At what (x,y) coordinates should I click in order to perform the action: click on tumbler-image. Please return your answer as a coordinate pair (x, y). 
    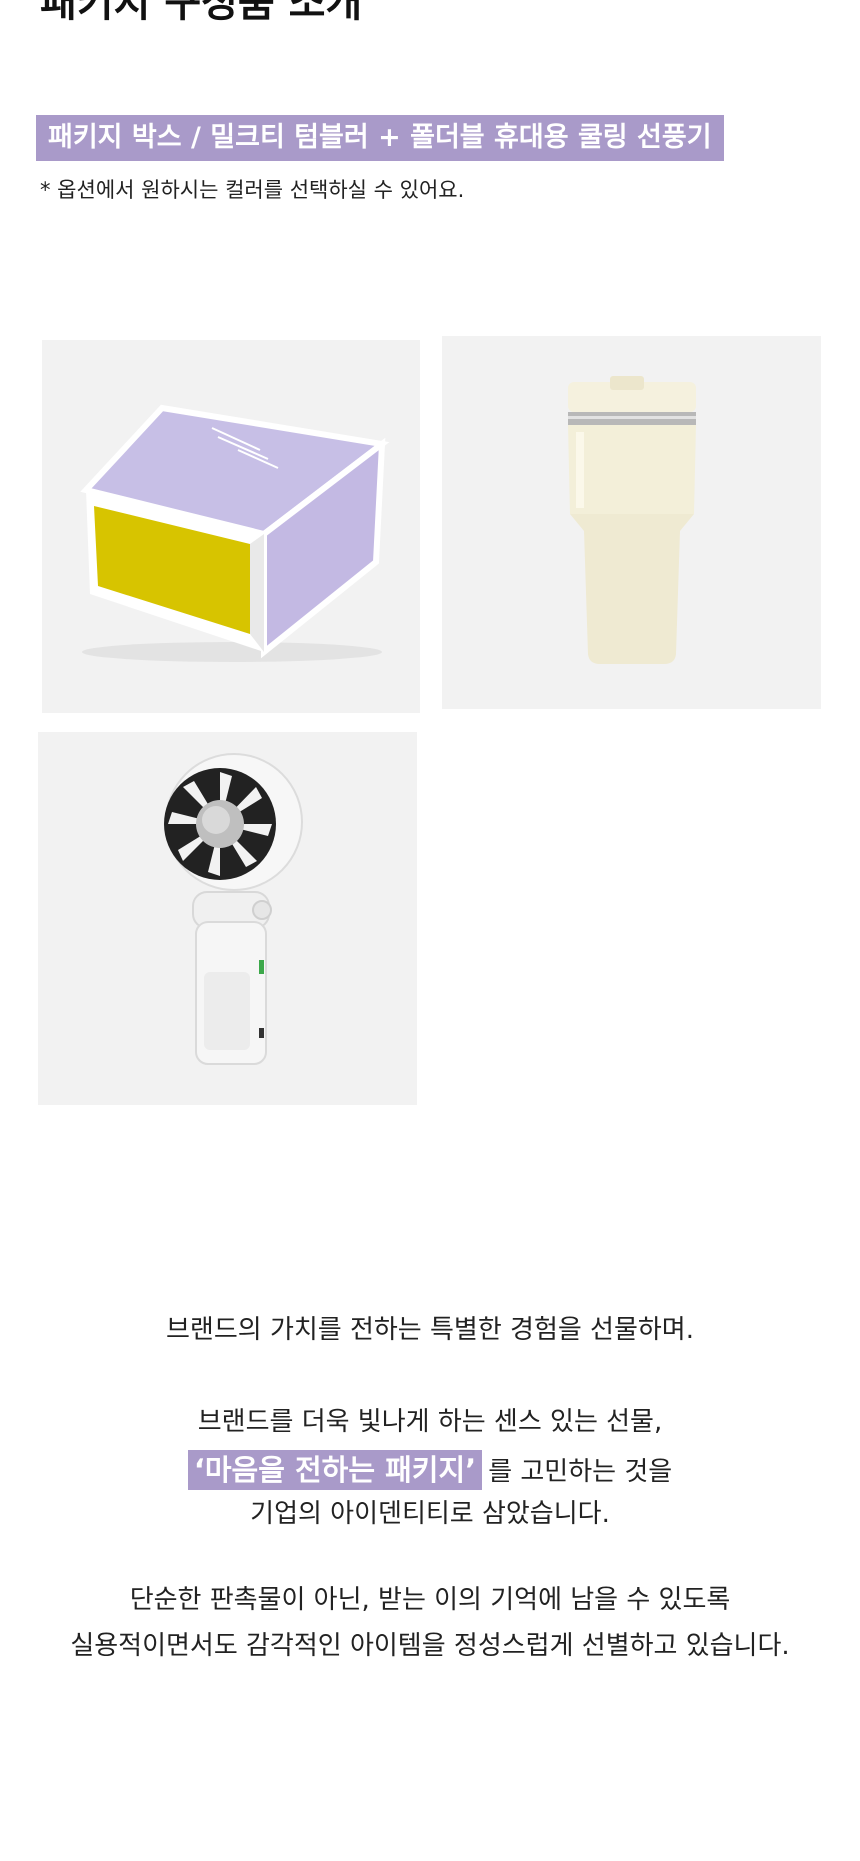
    Looking at the image, I should click on (631, 522).